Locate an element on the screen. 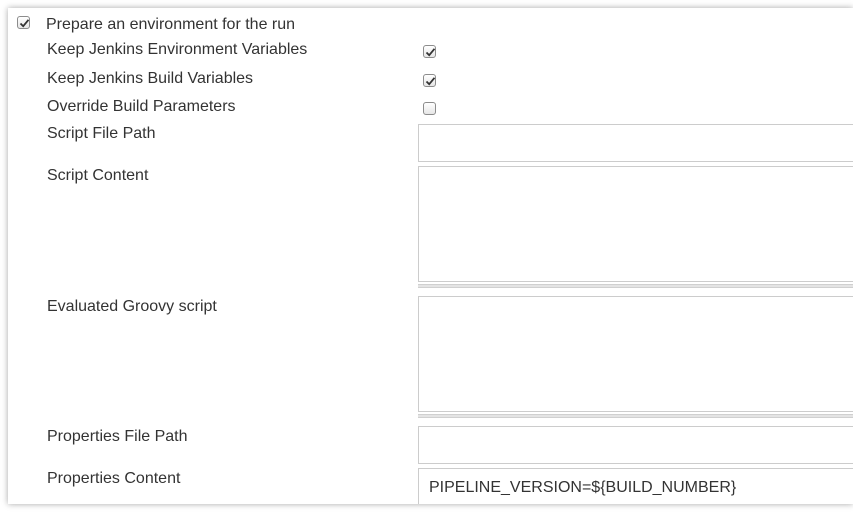  properties-content-label: Properties Content is located at coordinates (114, 478).